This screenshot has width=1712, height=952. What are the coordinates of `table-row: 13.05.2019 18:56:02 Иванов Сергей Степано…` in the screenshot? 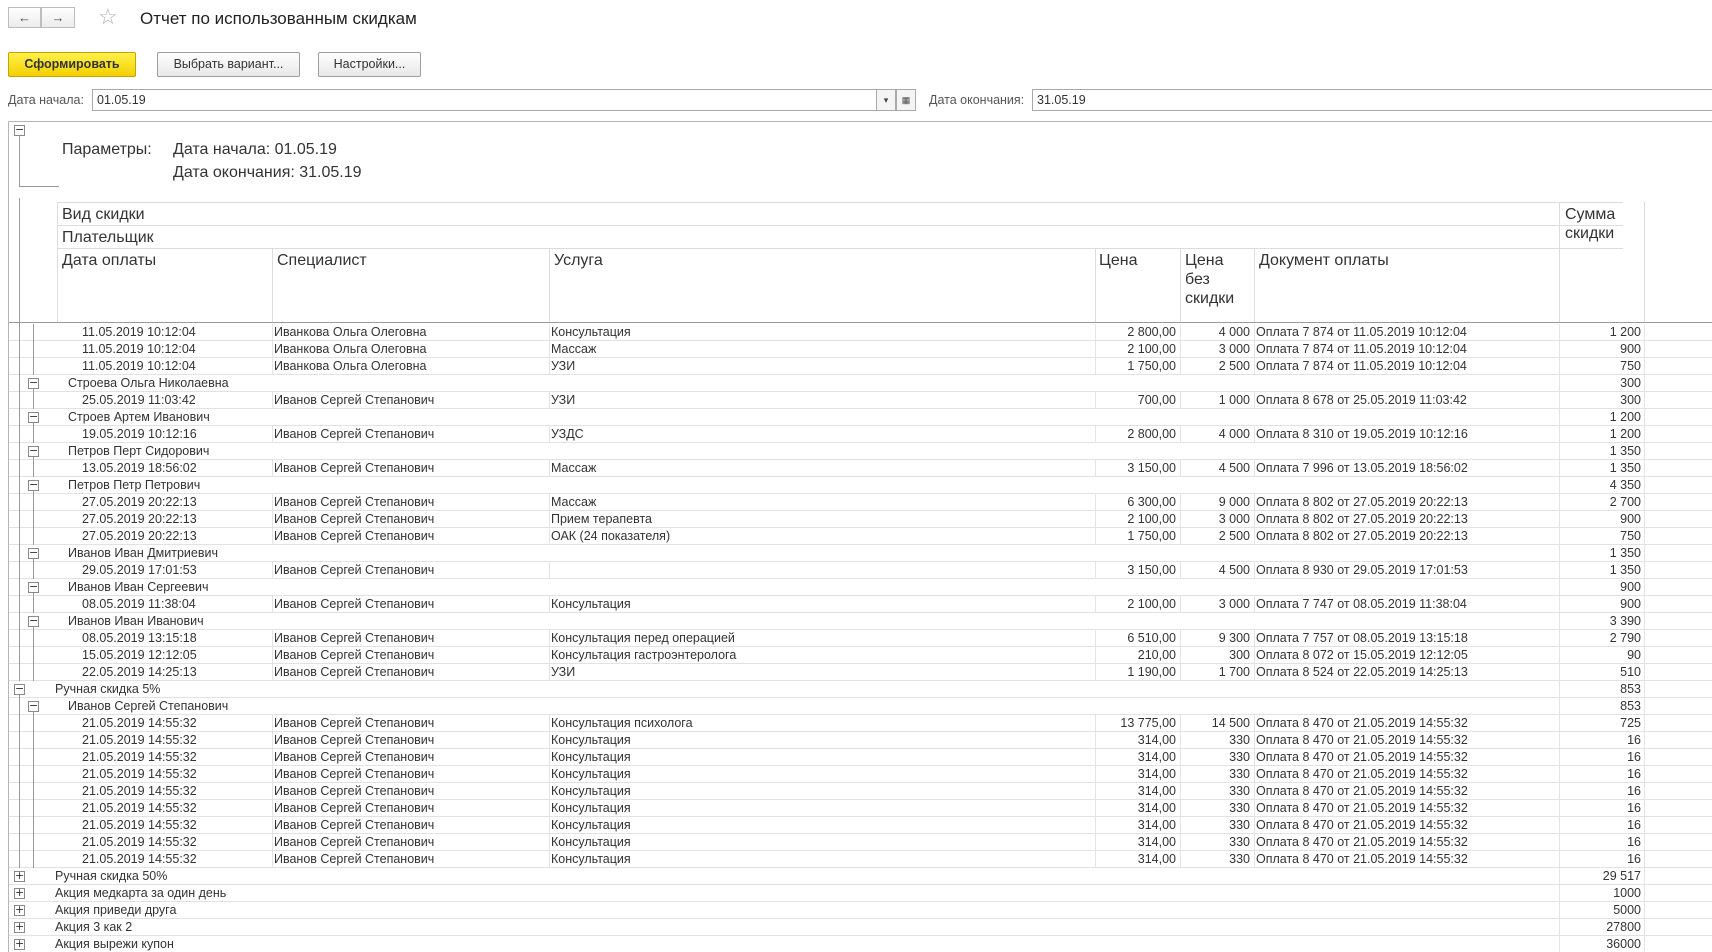 It's located at (860, 468).